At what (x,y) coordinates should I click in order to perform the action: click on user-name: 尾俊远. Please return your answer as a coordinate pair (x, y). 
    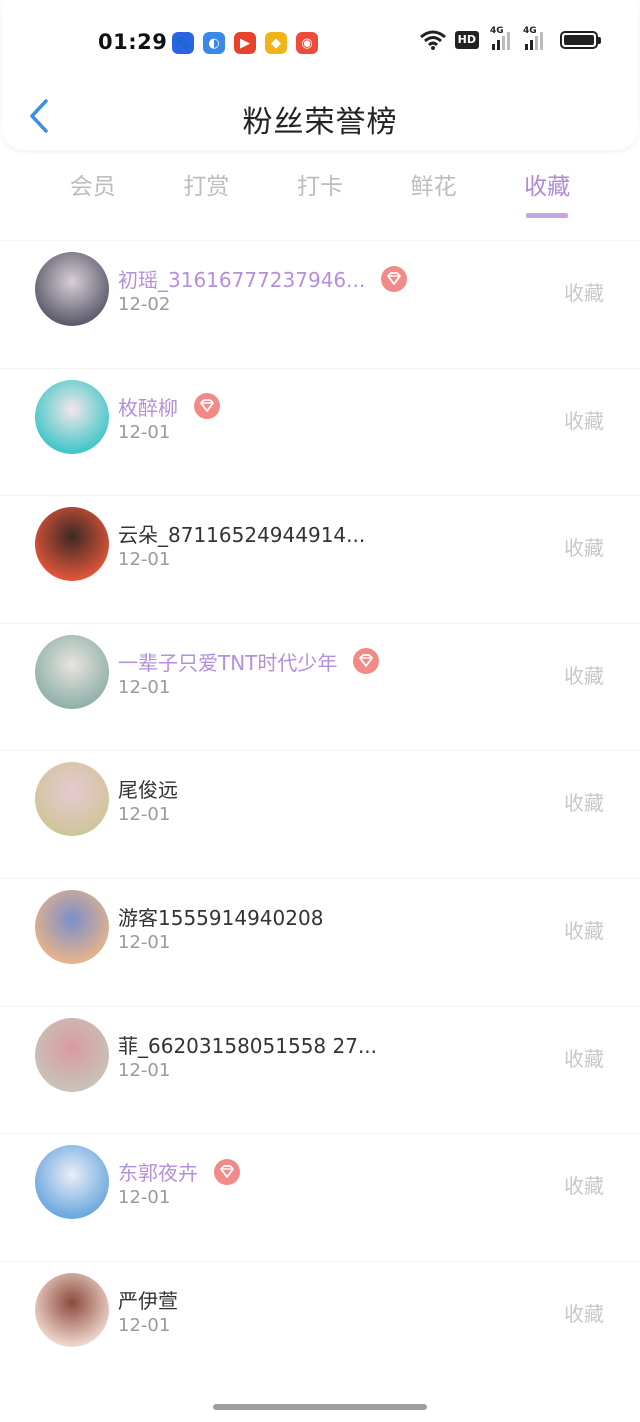
    Looking at the image, I should click on (148, 788).